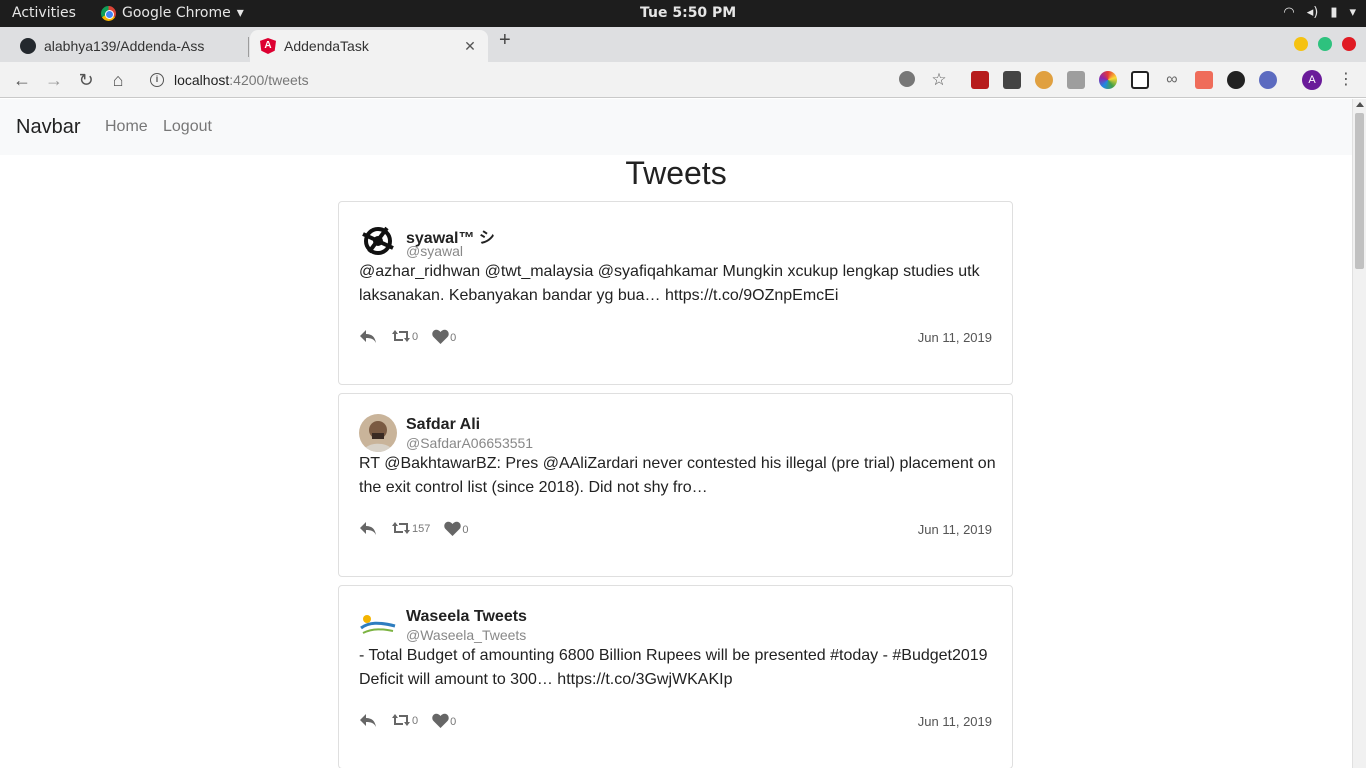  What do you see at coordinates (1360, 104) in the screenshot?
I see `scroll-up-arrow-icon` at bounding box center [1360, 104].